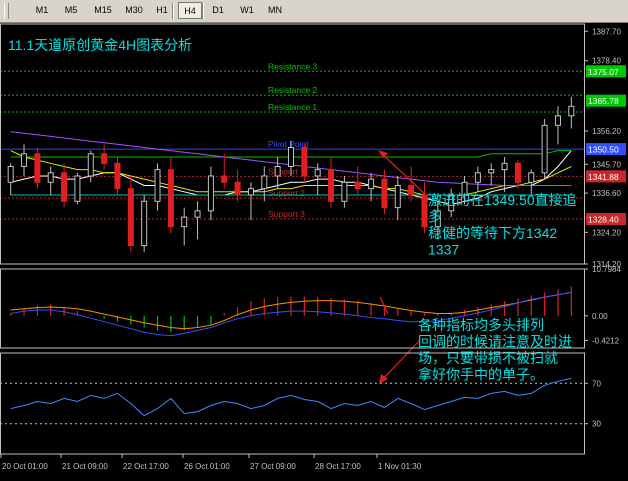 The height and width of the screenshot is (481, 628). I want to click on timeframe-toolbar: M1 M5 M15 M30 H1 H4 D1 W1 MN, so click(314, 11).